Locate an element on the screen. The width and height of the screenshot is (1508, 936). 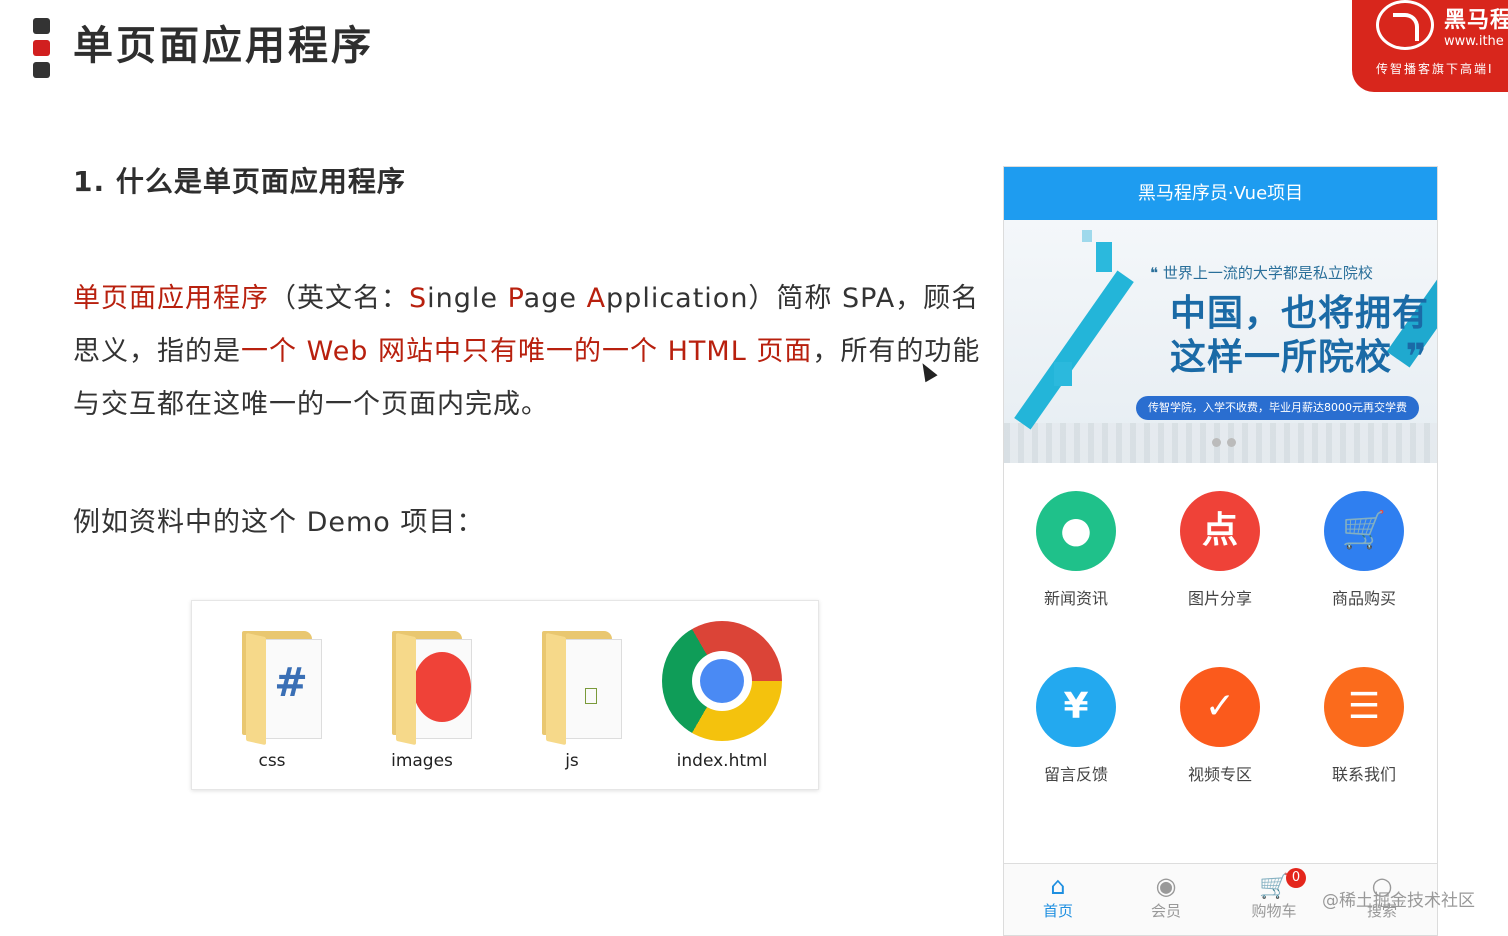
file-item-css: # css is located at coordinates (272, 697).